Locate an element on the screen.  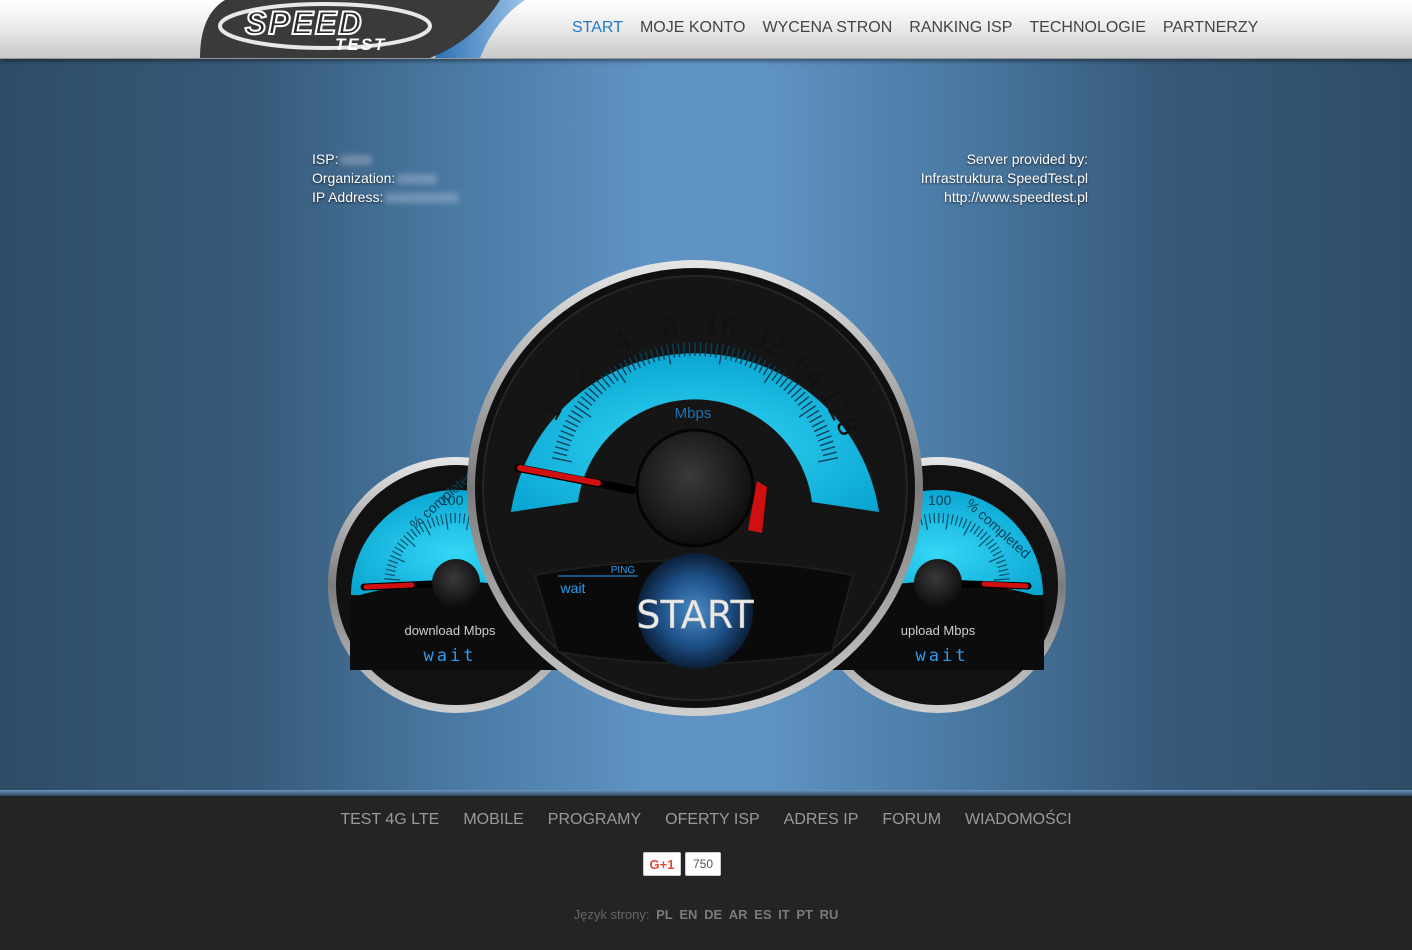
lang-ru: RU is located at coordinates (829, 914).